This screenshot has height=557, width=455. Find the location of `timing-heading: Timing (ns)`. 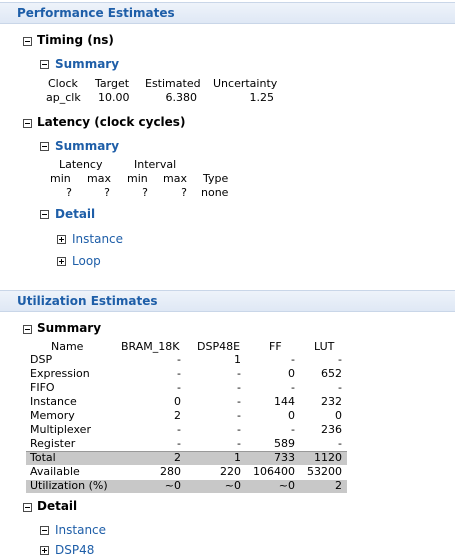

timing-heading: Timing (ns) is located at coordinates (75, 40).